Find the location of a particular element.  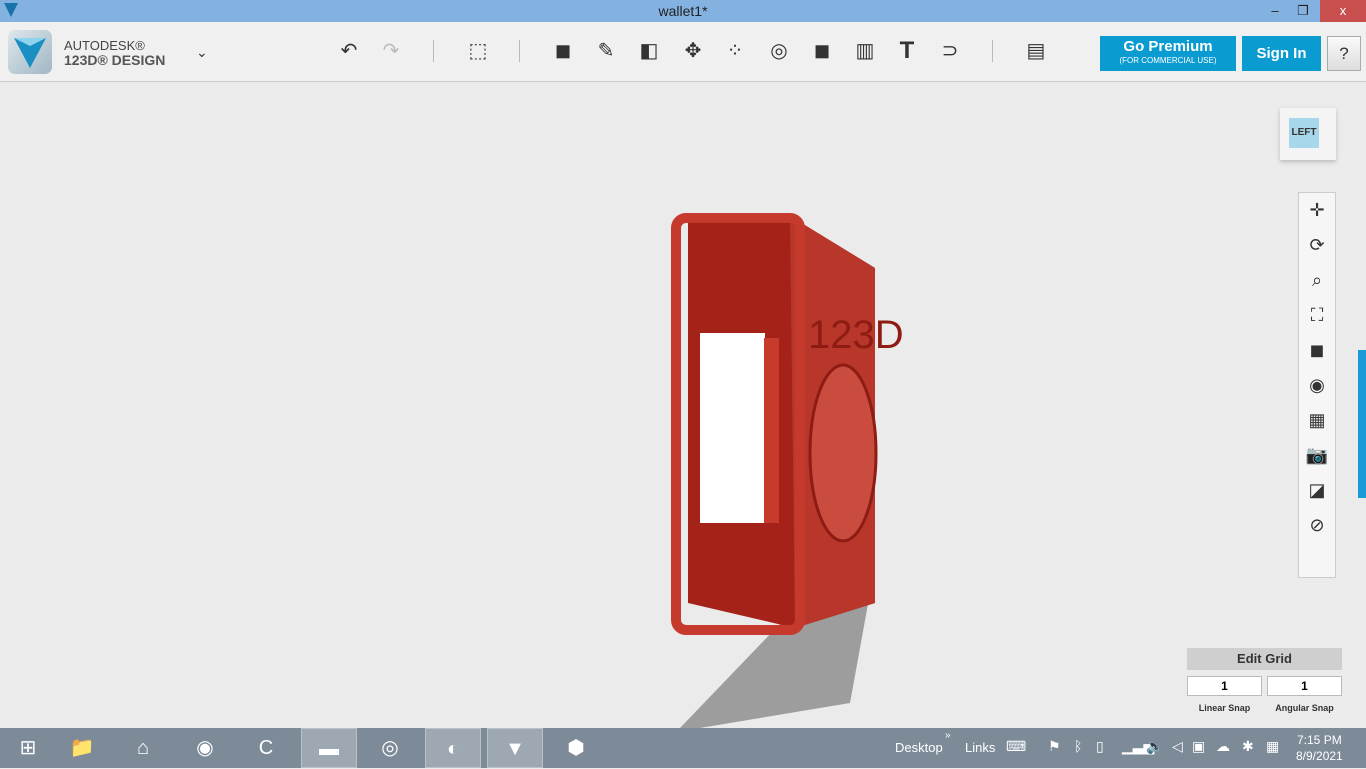

network-icon: ▣ is located at coordinates (1198, 746).